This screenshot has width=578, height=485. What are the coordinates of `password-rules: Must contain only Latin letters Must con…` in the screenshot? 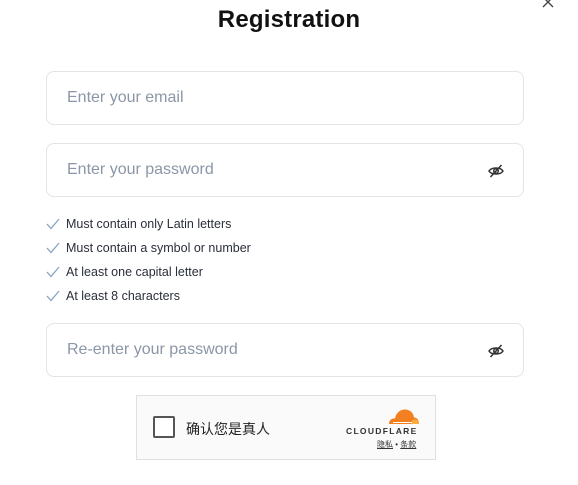 It's located at (148, 260).